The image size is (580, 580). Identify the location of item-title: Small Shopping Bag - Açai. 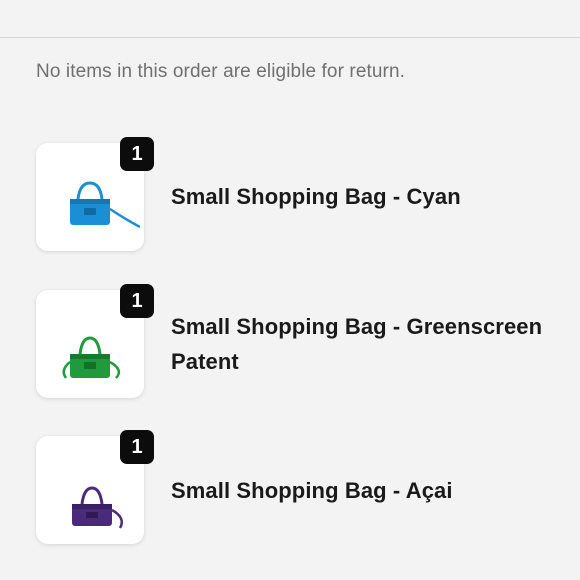
(373, 490).